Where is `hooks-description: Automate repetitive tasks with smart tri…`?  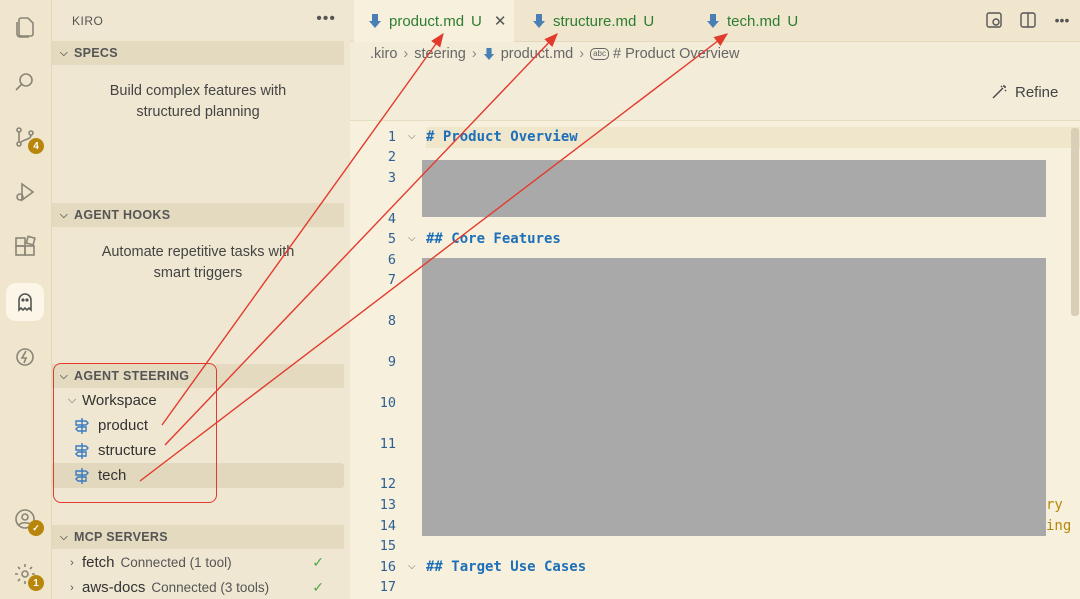 hooks-description: Automate repetitive tasks with smart tri… is located at coordinates (198, 262).